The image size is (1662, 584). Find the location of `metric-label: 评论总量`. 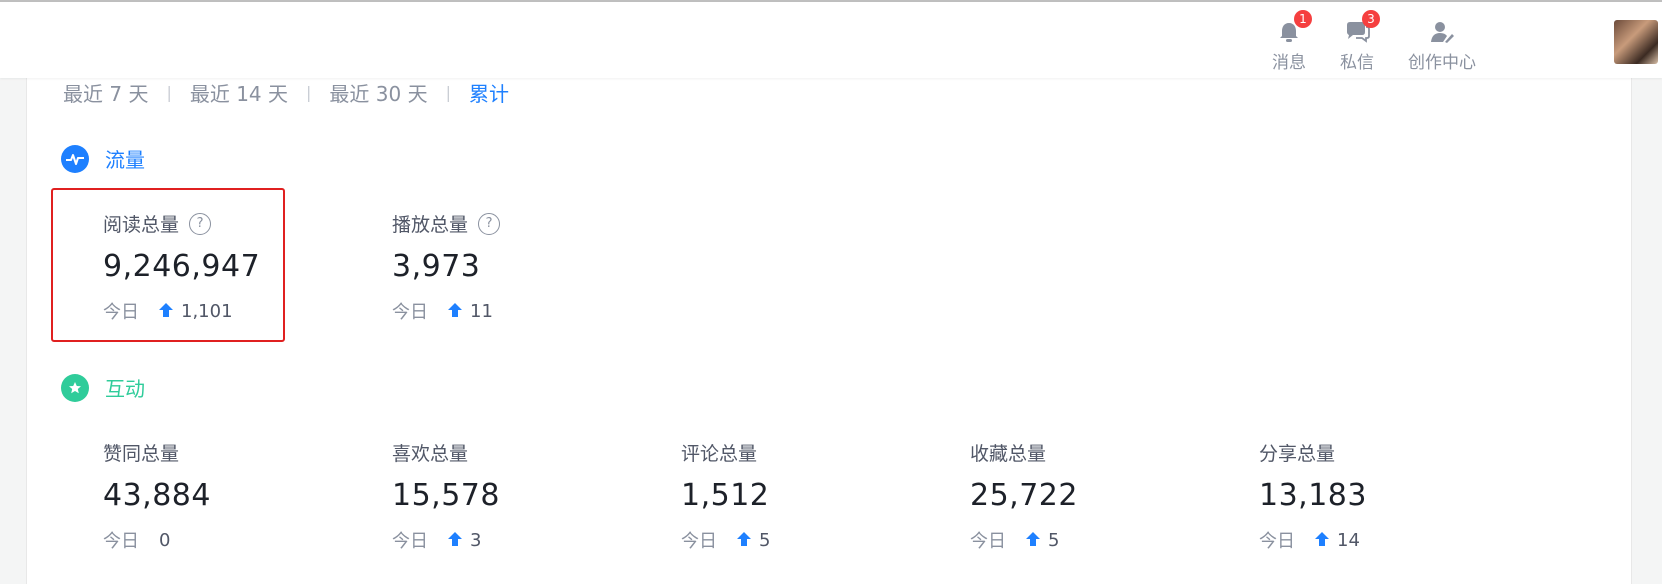

metric-label: 评论总量 is located at coordinates (719, 454).